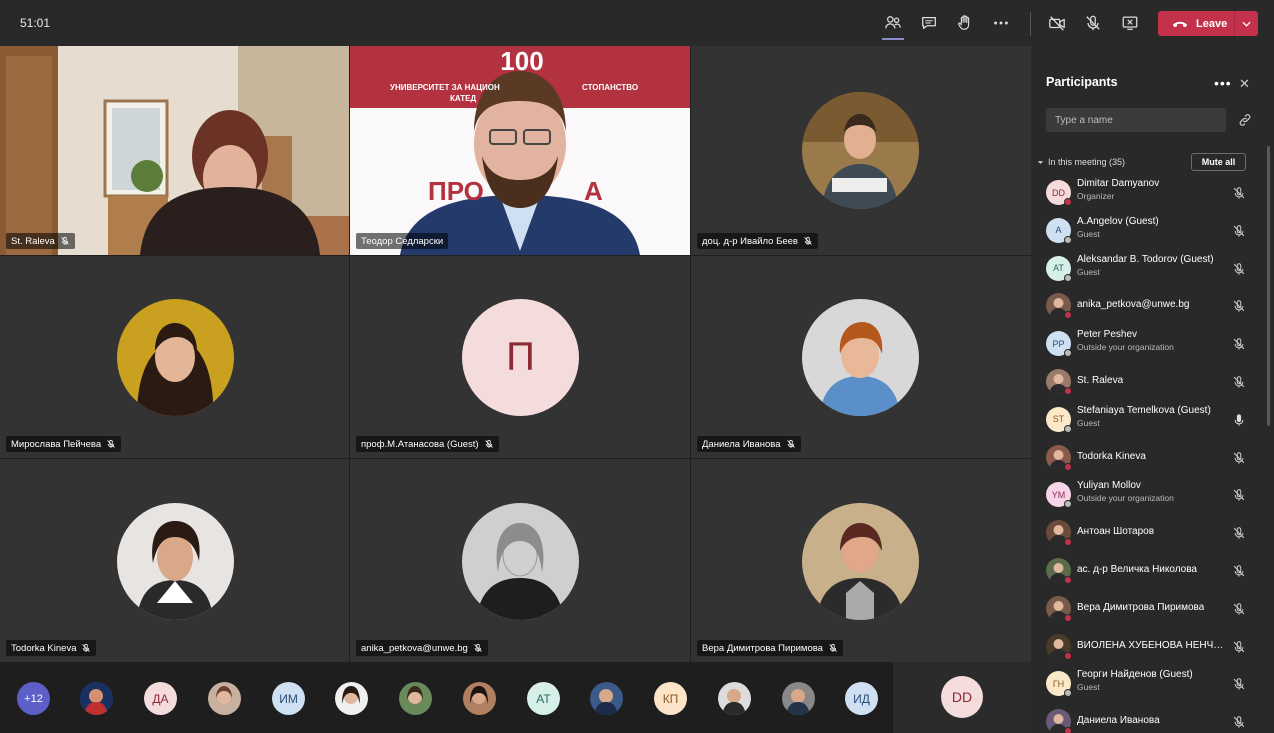  Describe the element at coordinates (543, 698) in the screenshot. I see `strip-avatar: АТ` at that location.